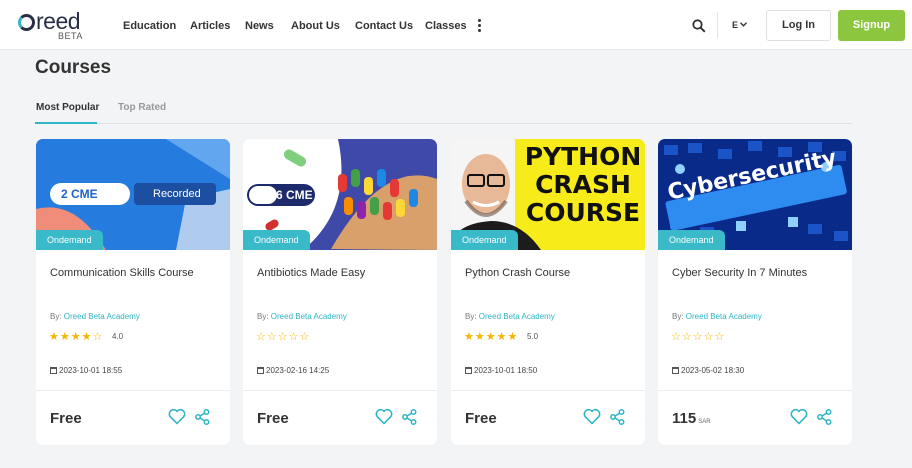 This screenshot has width=912, height=468. Describe the element at coordinates (798, 25) in the screenshot. I see `login-button: Log In` at that location.